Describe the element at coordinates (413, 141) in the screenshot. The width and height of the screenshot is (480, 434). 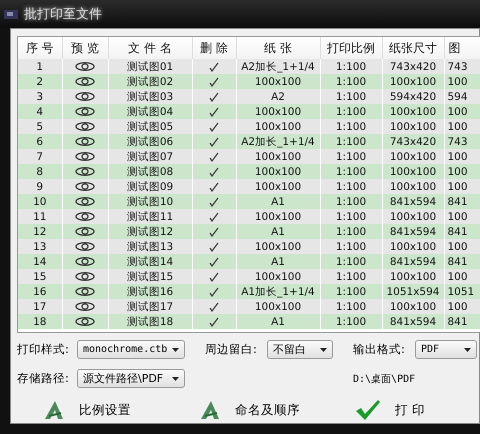
I see `table-cell: 743x420` at that location.